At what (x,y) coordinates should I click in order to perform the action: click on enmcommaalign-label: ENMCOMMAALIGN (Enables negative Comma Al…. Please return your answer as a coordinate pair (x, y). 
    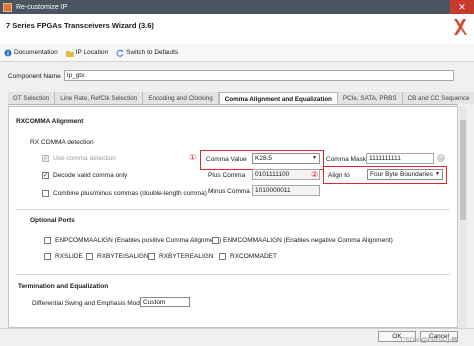
    Looking at the image, I should click on (308, 240).